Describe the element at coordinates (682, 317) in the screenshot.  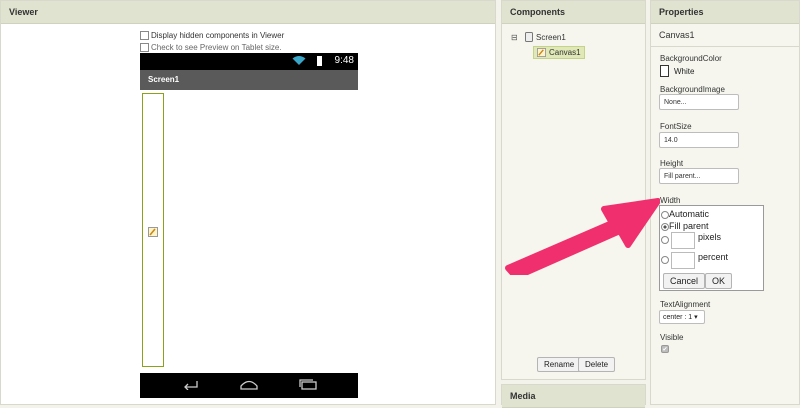
I see `text-alignment-select: center : 1 ▾` at that location.